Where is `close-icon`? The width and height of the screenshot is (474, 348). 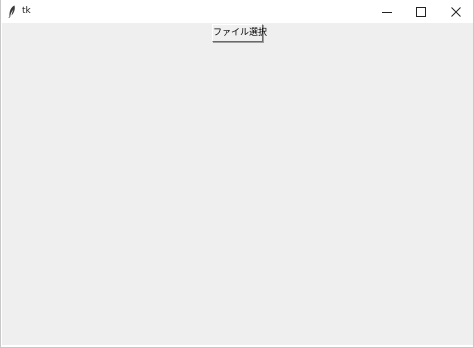 close-icon is located at coordinates (456, 11).